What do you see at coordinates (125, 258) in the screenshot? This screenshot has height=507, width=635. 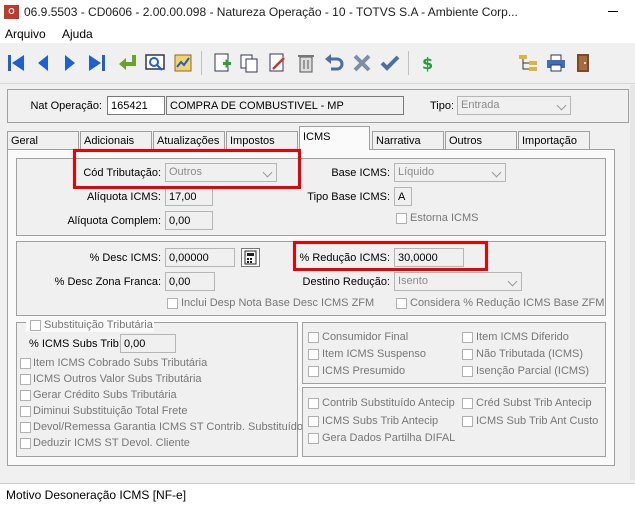 I see `desc-icms-label: % Desc ICMS:` at bounding box center [125, 258].